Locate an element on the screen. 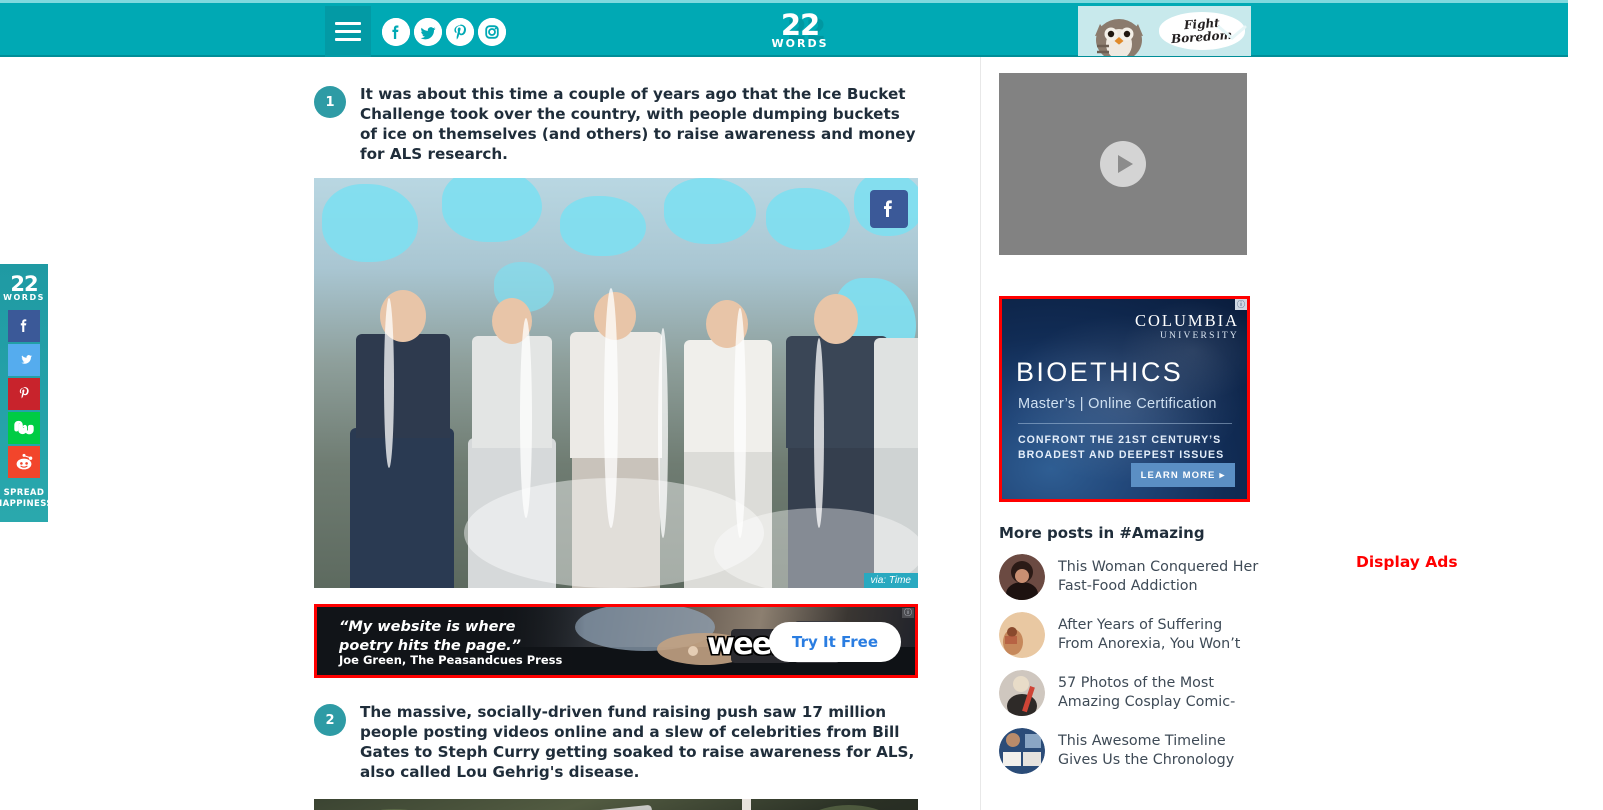 The image size is (1603, 810). site-logo: 22 WORDS is located at coordinates (800, 31).